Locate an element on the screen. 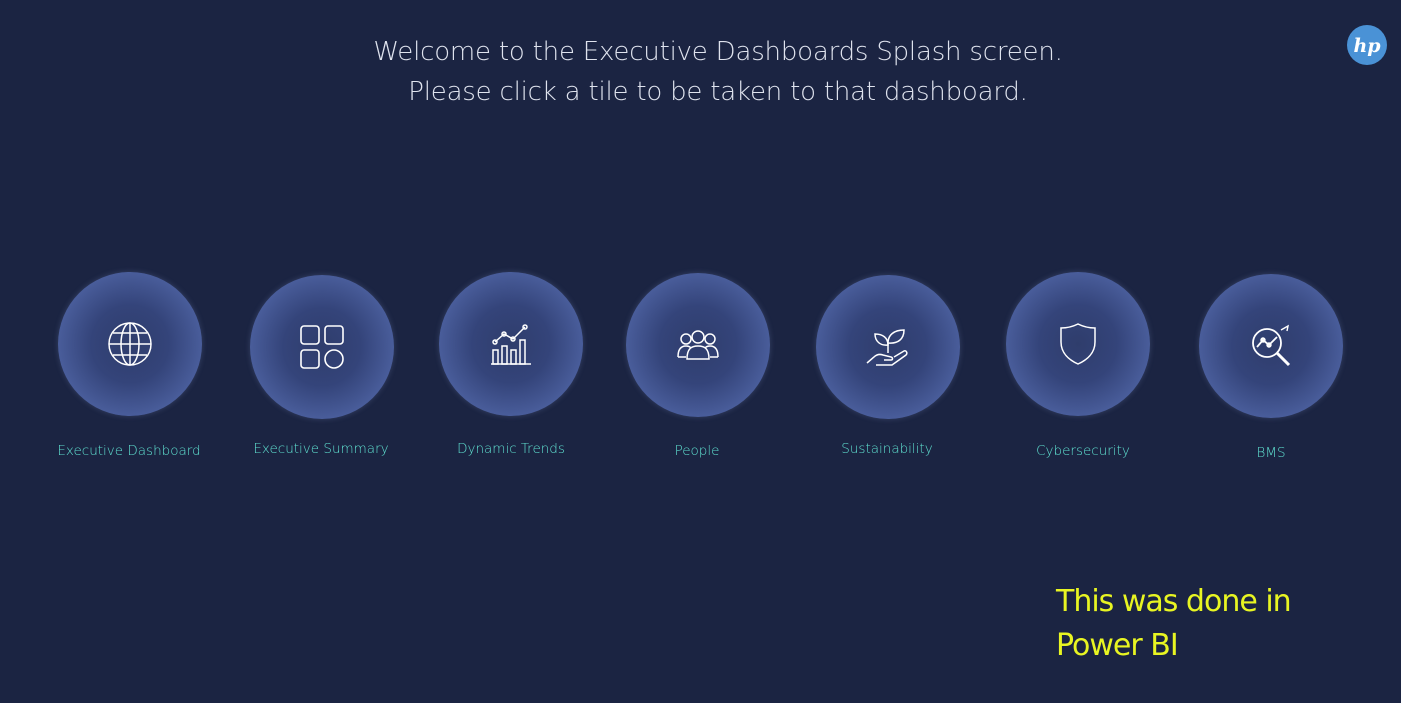 This screenshot has height=703, width=1401. power-bi-note-line-1: This was done in is located at coordinates (1174, 601).